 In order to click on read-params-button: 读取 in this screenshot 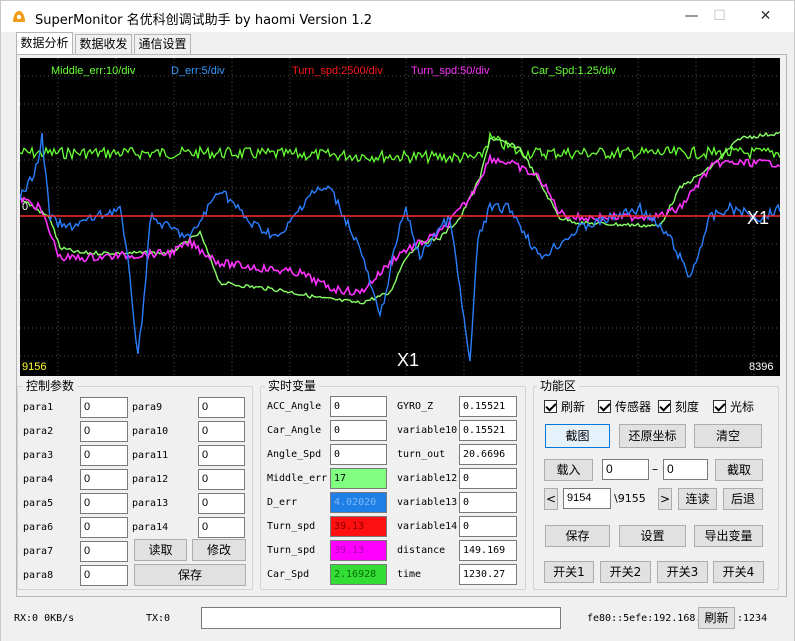, I will do `click(160, 550)`.